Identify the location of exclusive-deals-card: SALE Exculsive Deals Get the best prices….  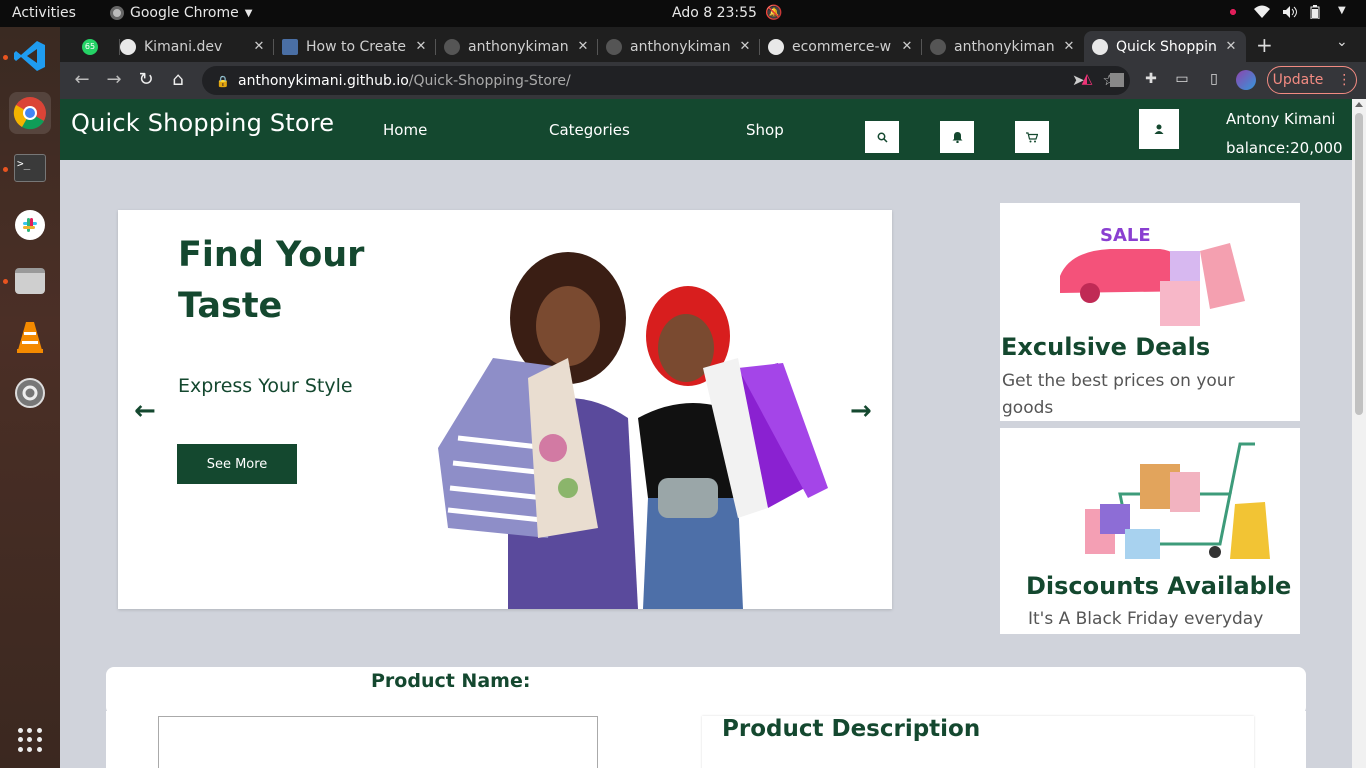
(1150, 312).